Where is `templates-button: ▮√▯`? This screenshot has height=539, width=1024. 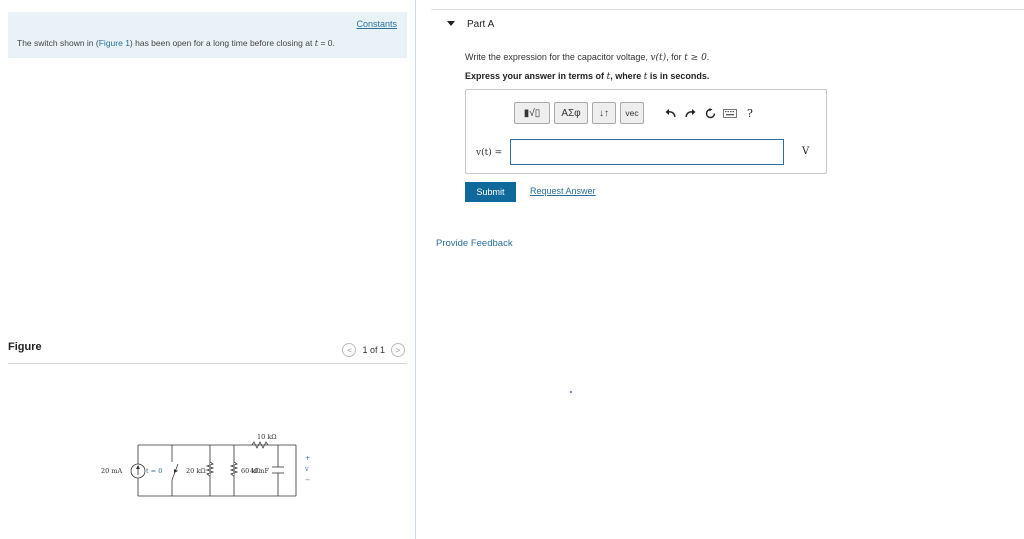
templates-button: ▮√▯ is located at coordinates (532, 113).